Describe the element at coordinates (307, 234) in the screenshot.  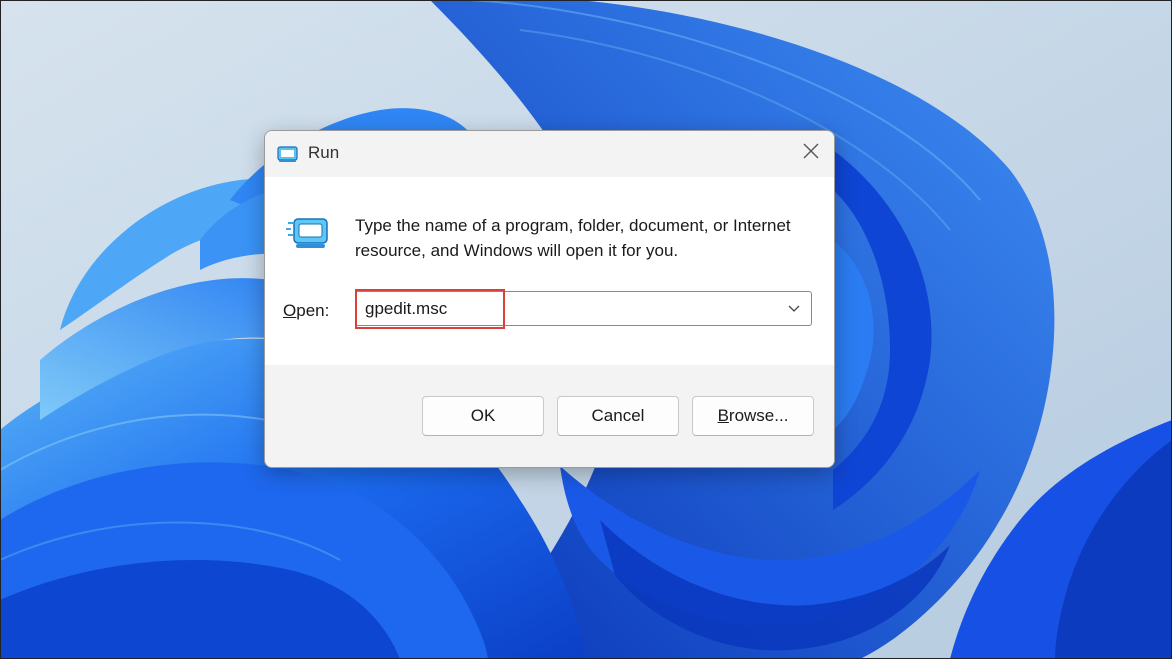
I see `run-program-icon` at that location.